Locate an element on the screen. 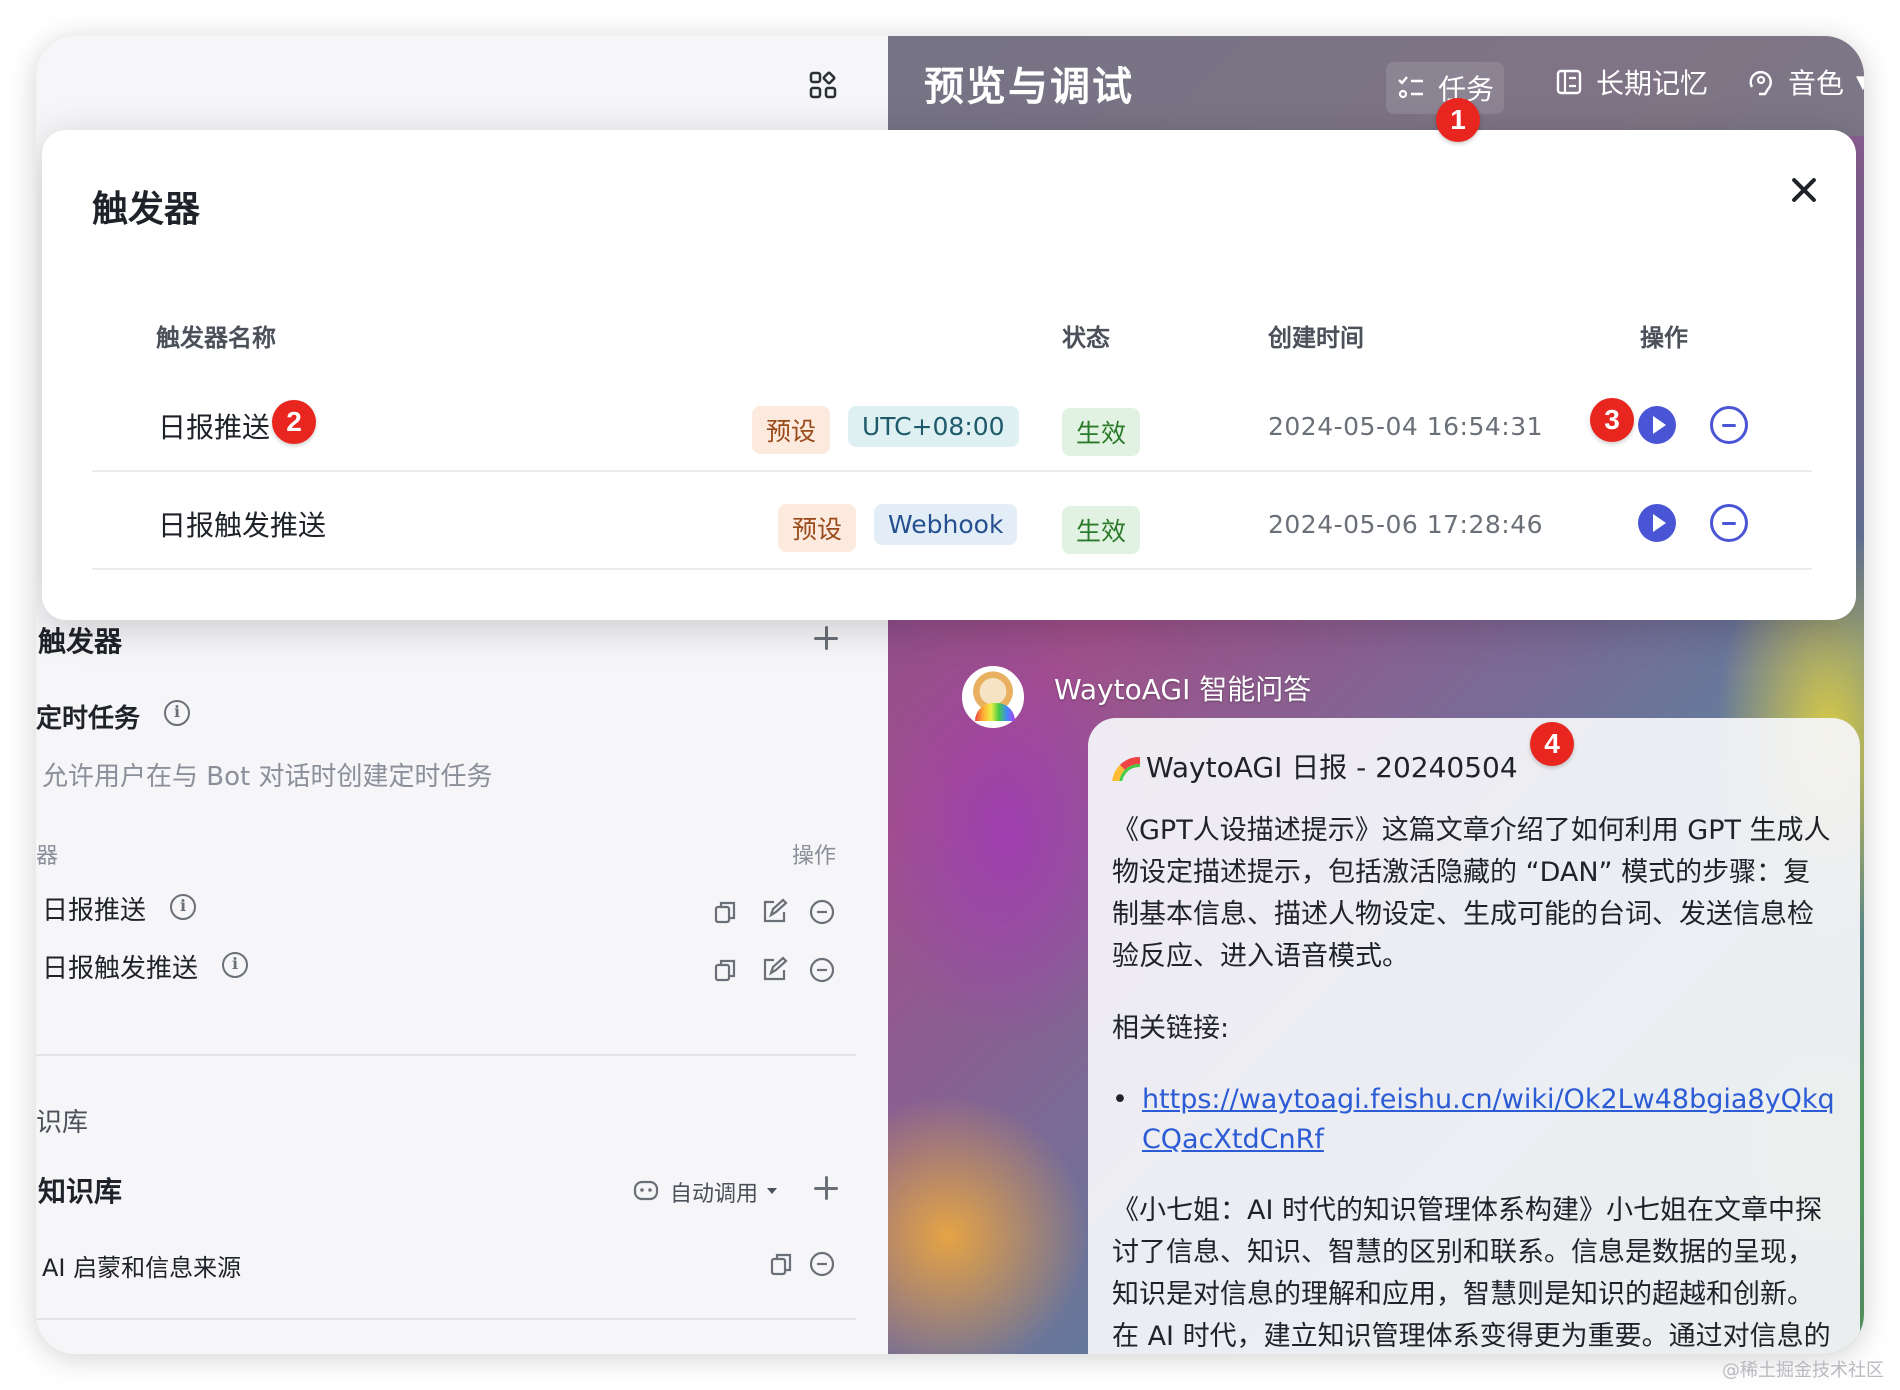 Image resolution: width=1900 pixels, height=1390 pixels. annotation-badge: 3 is located at coordinates (1612, 420).